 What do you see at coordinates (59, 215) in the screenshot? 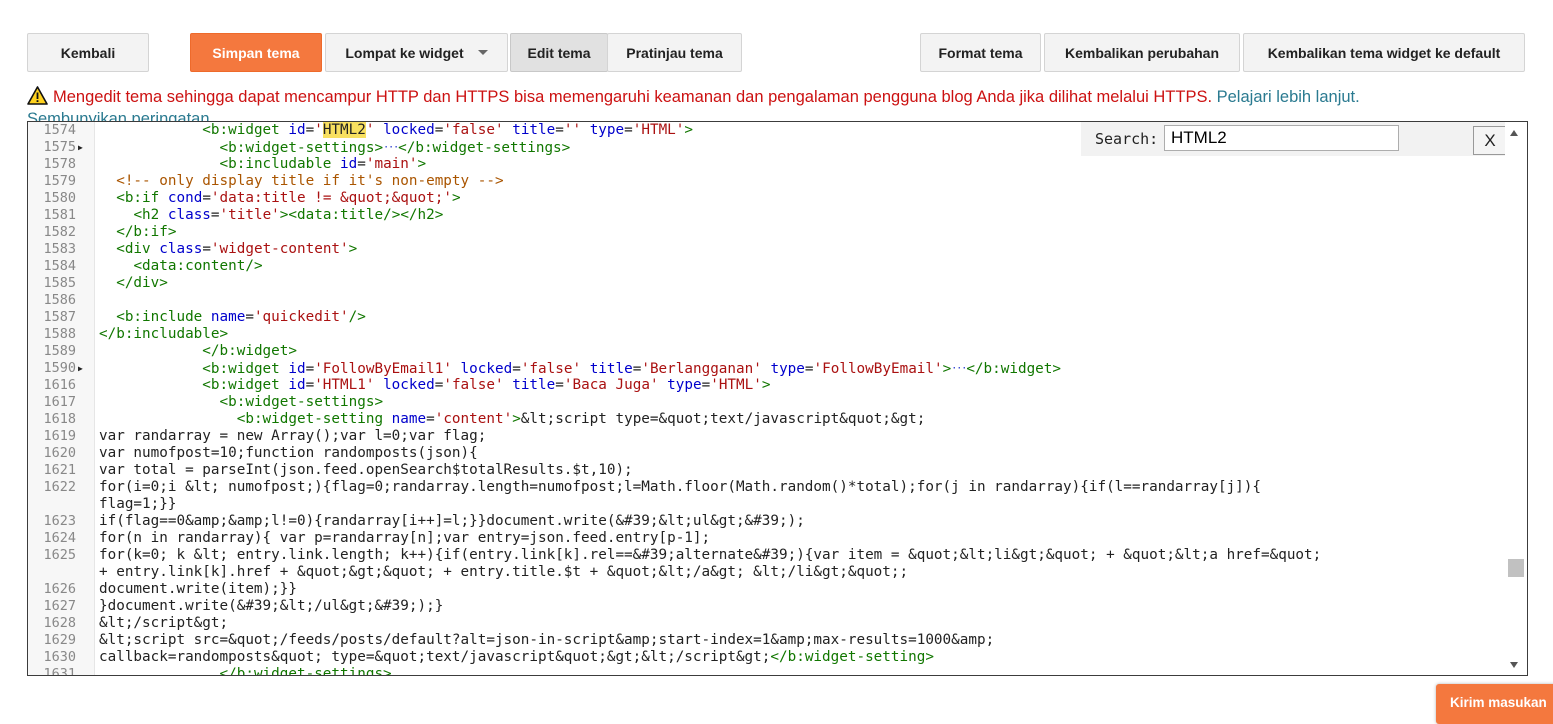
I see `line-number: 1581` at bounding box center [59, 215].